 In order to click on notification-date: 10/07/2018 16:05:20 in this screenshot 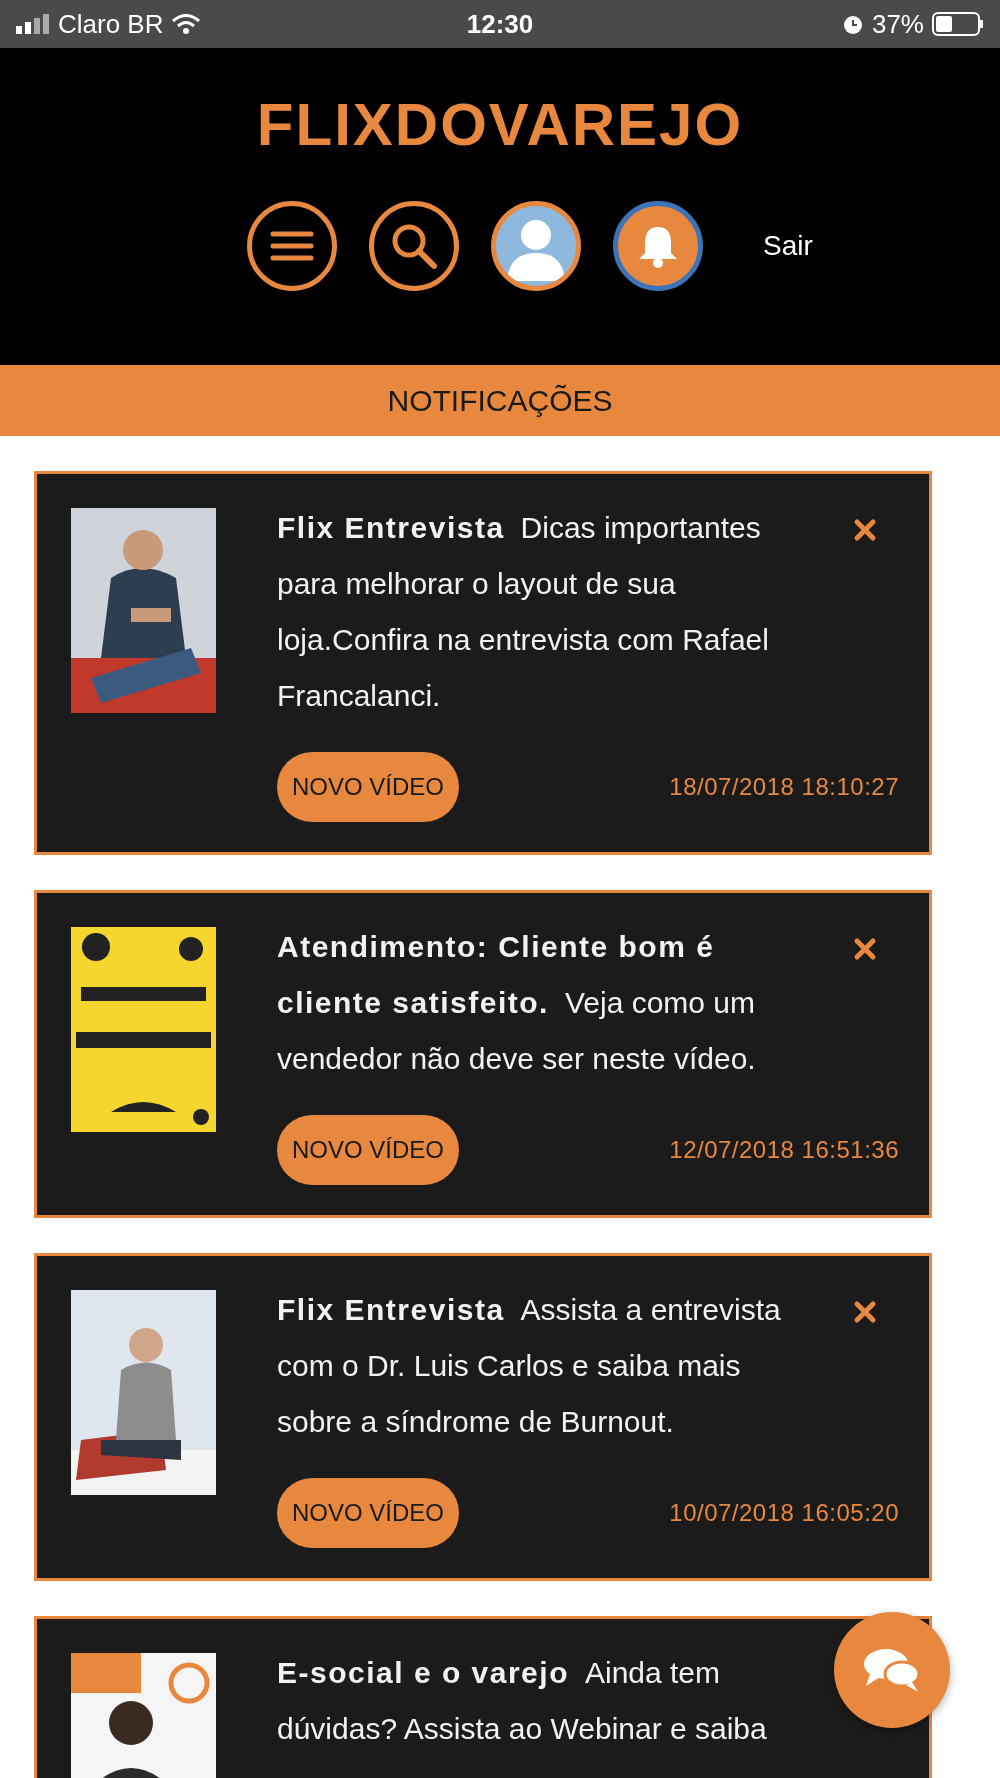, I will do `click(784, 1513)`.